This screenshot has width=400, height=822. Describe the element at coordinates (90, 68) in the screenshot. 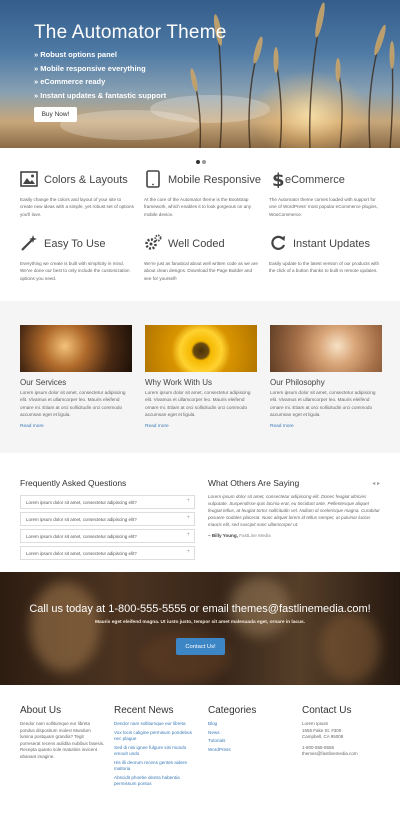

I see `hero-bullet: » Mobile responsive everything` at that location.